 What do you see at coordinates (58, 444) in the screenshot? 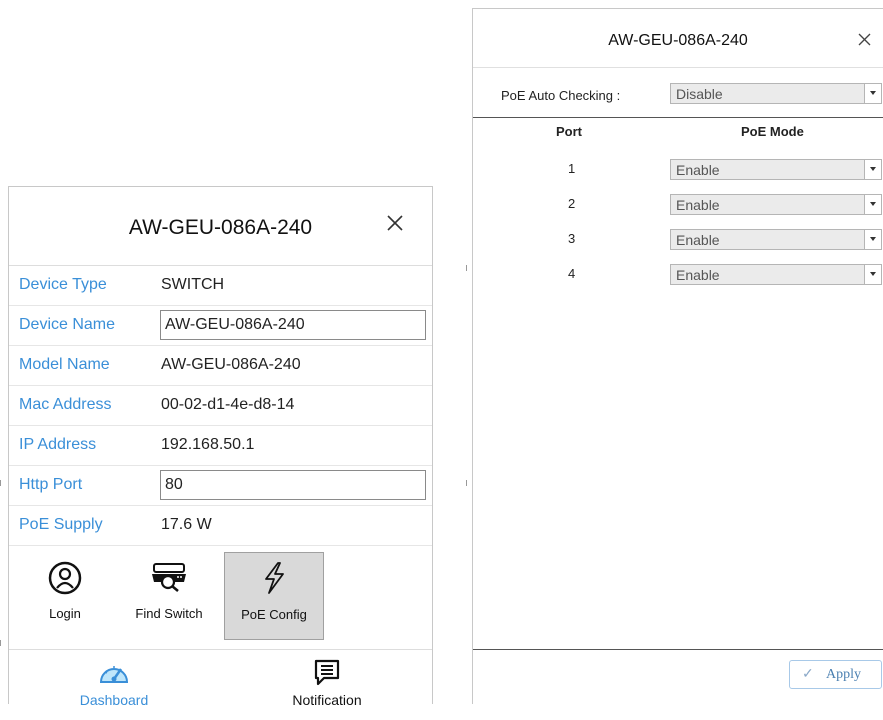
I see `ip-address-label: IP Address` at bounding box center [58, 444].